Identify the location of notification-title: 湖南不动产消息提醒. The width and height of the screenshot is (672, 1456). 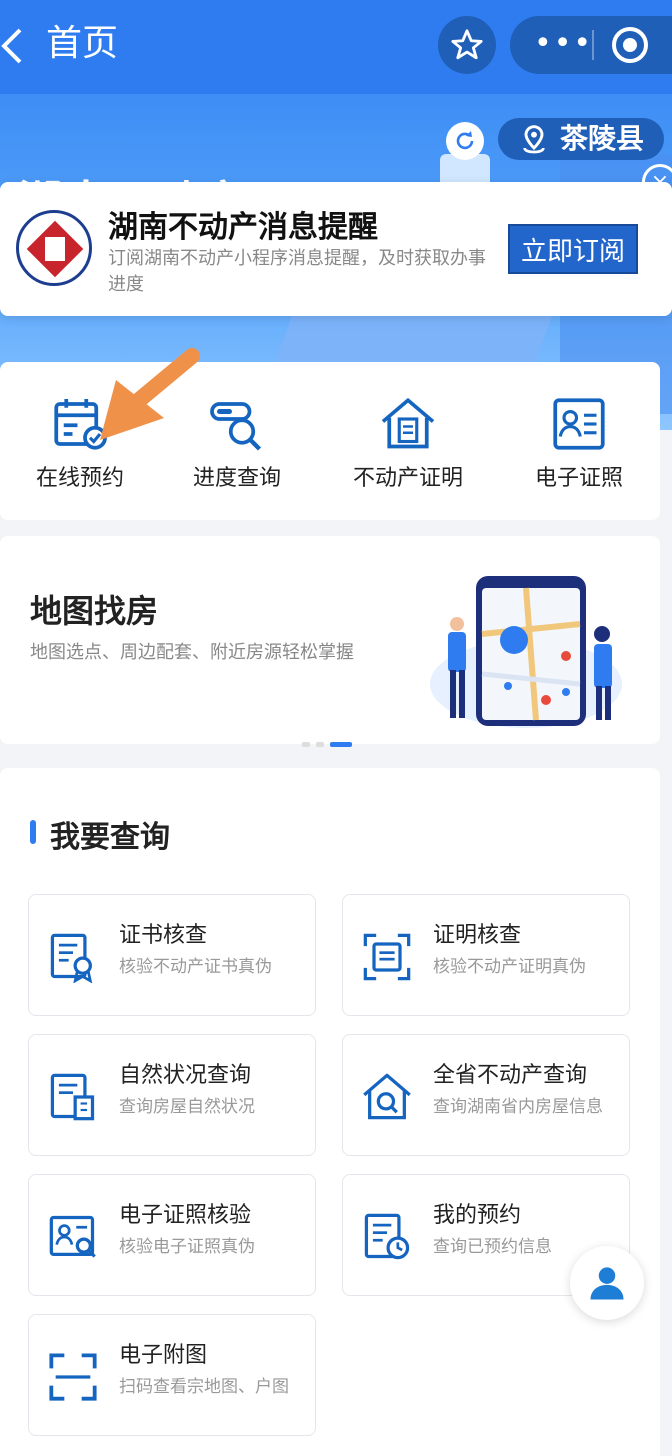
(243, 227).